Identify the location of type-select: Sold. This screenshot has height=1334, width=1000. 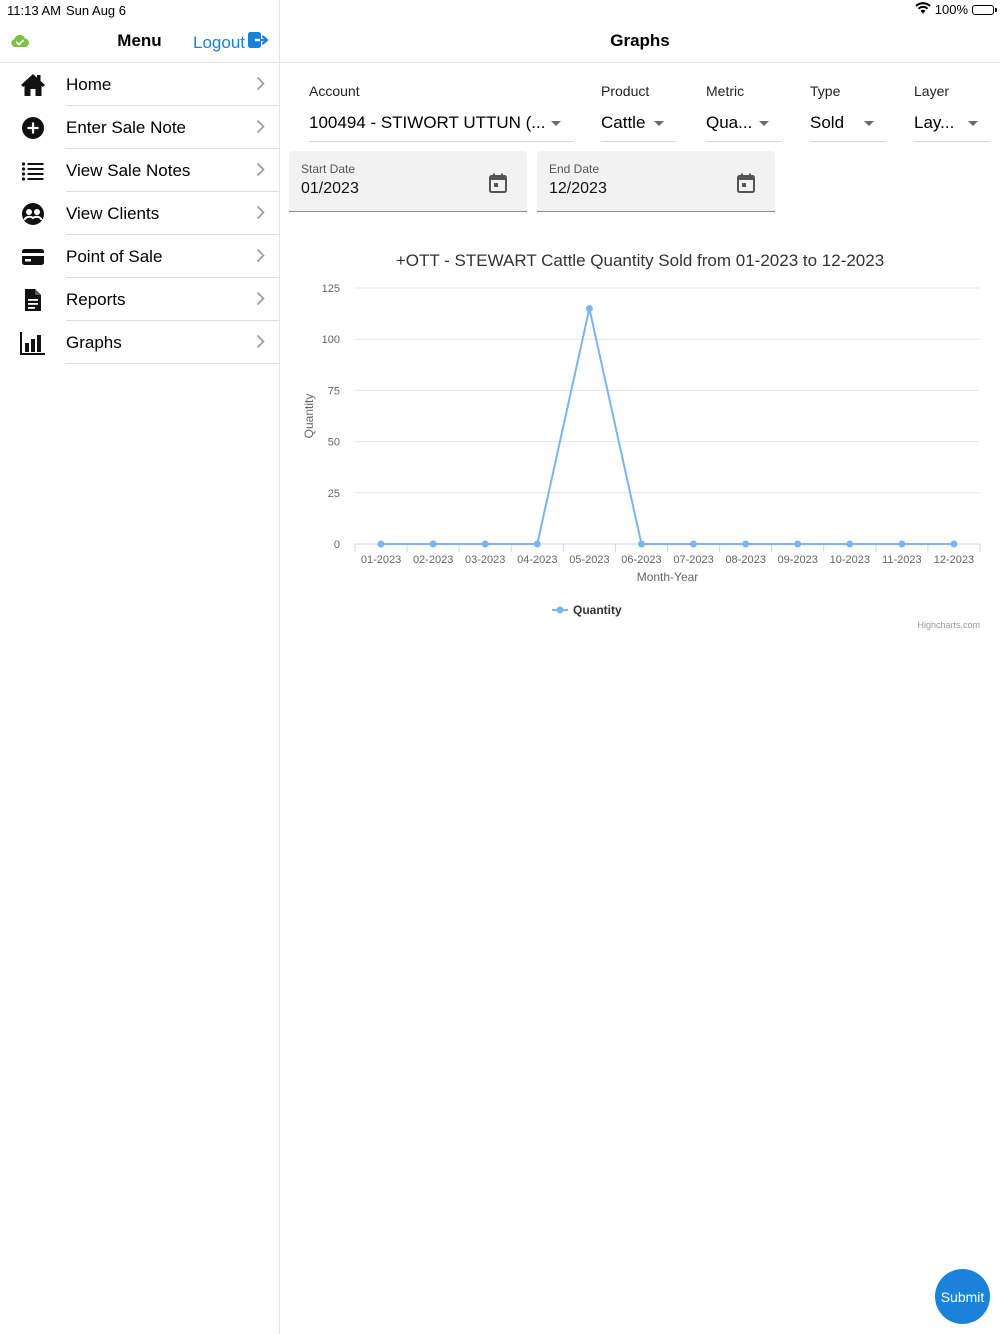
(848, 123).